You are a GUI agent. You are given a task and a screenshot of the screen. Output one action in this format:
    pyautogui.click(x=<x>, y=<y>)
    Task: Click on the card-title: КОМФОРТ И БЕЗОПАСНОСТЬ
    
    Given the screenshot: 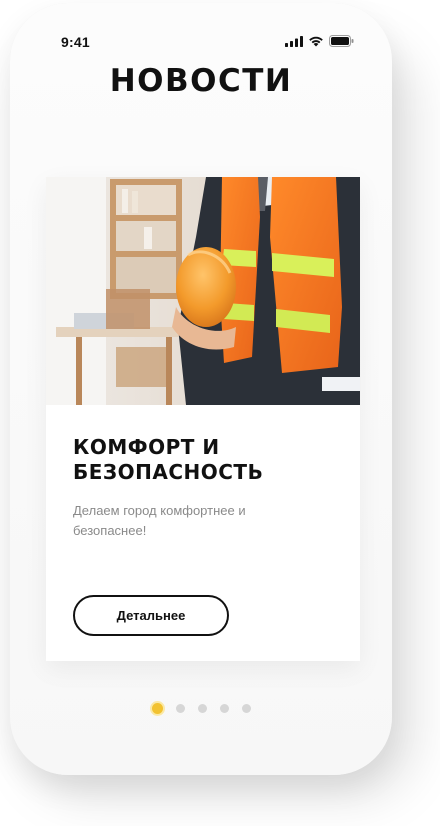 What is the action you would take?
    pyautogui.click(x=168, y=459)
    